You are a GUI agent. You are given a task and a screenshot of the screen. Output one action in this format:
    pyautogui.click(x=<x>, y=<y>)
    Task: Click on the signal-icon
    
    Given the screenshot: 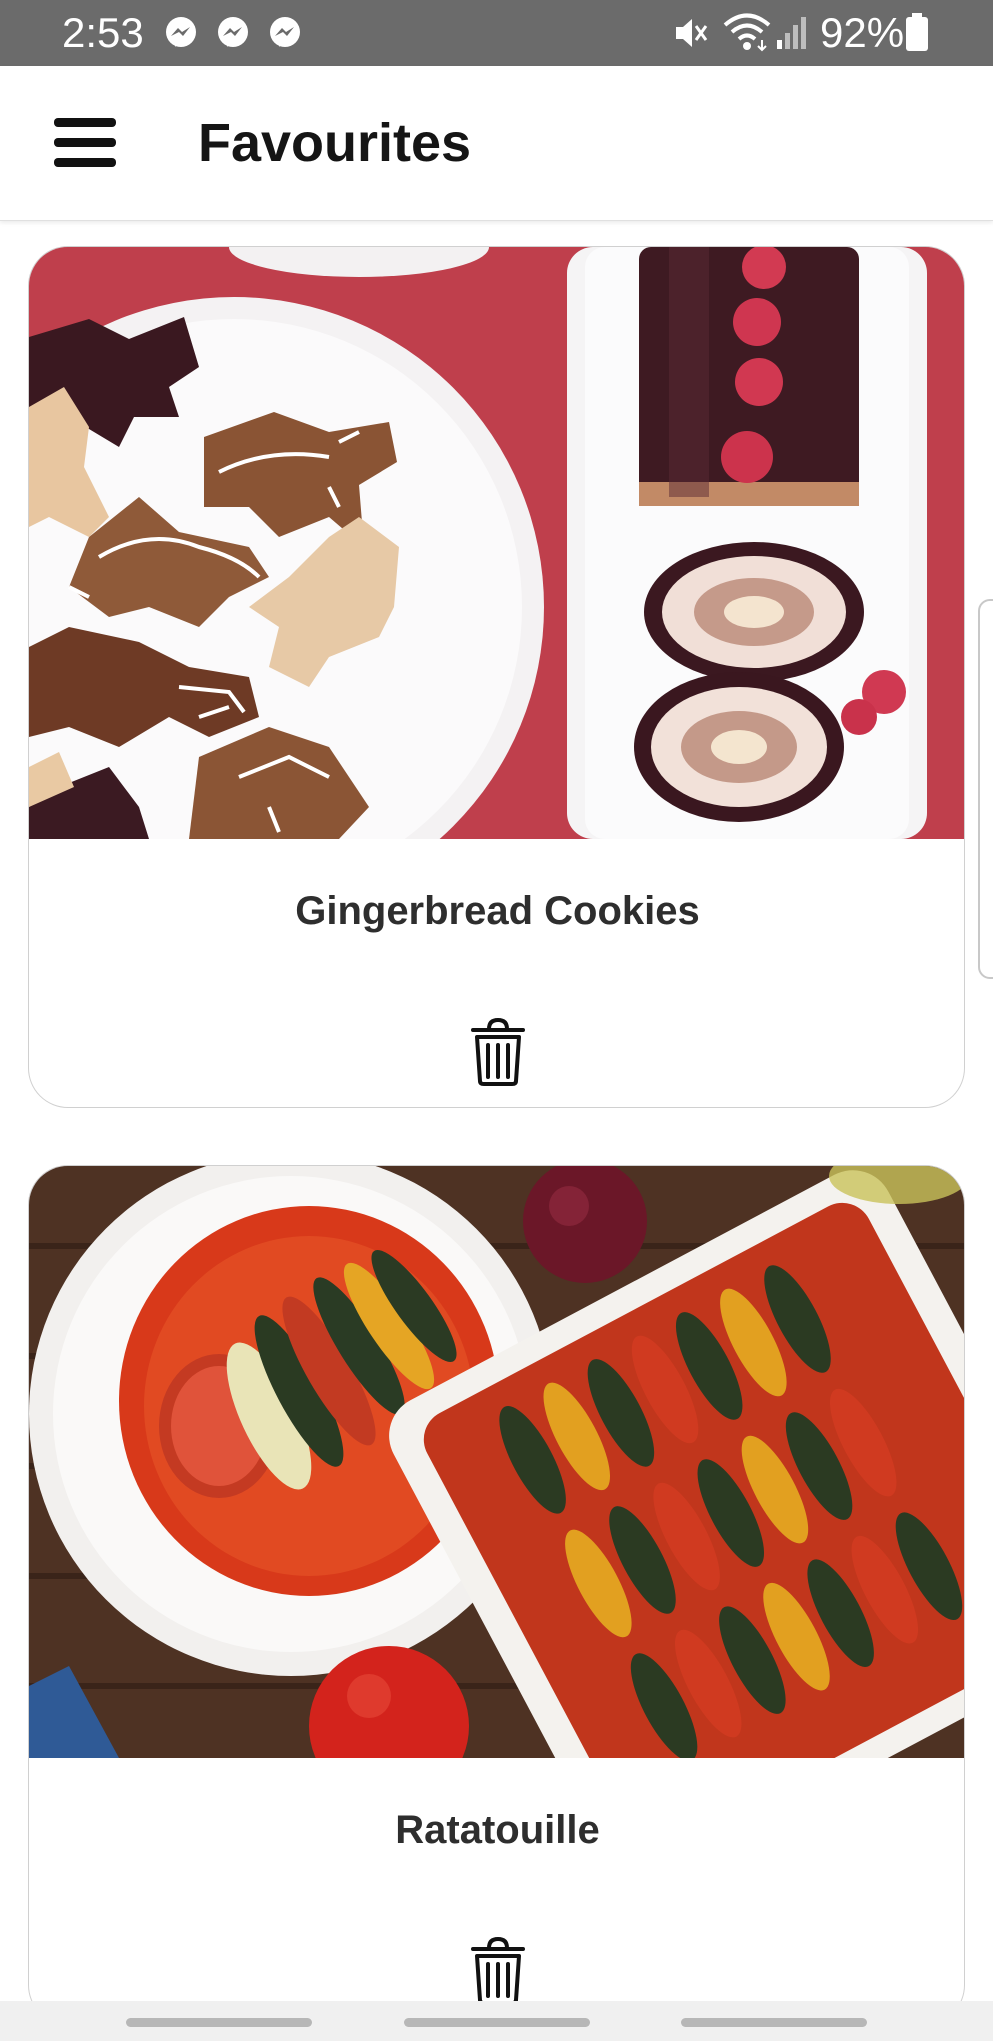 What is the action you would take?
    pyautogui.click(x=792, y=32)
    